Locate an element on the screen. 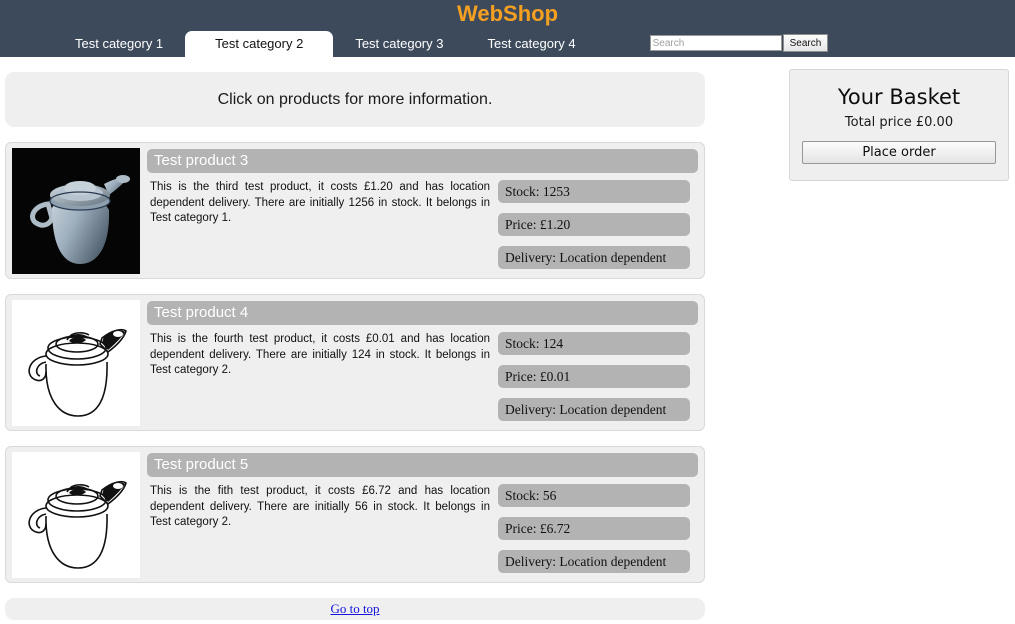  info-banner: Click on products for more information. is located at coordinates (355, 99).